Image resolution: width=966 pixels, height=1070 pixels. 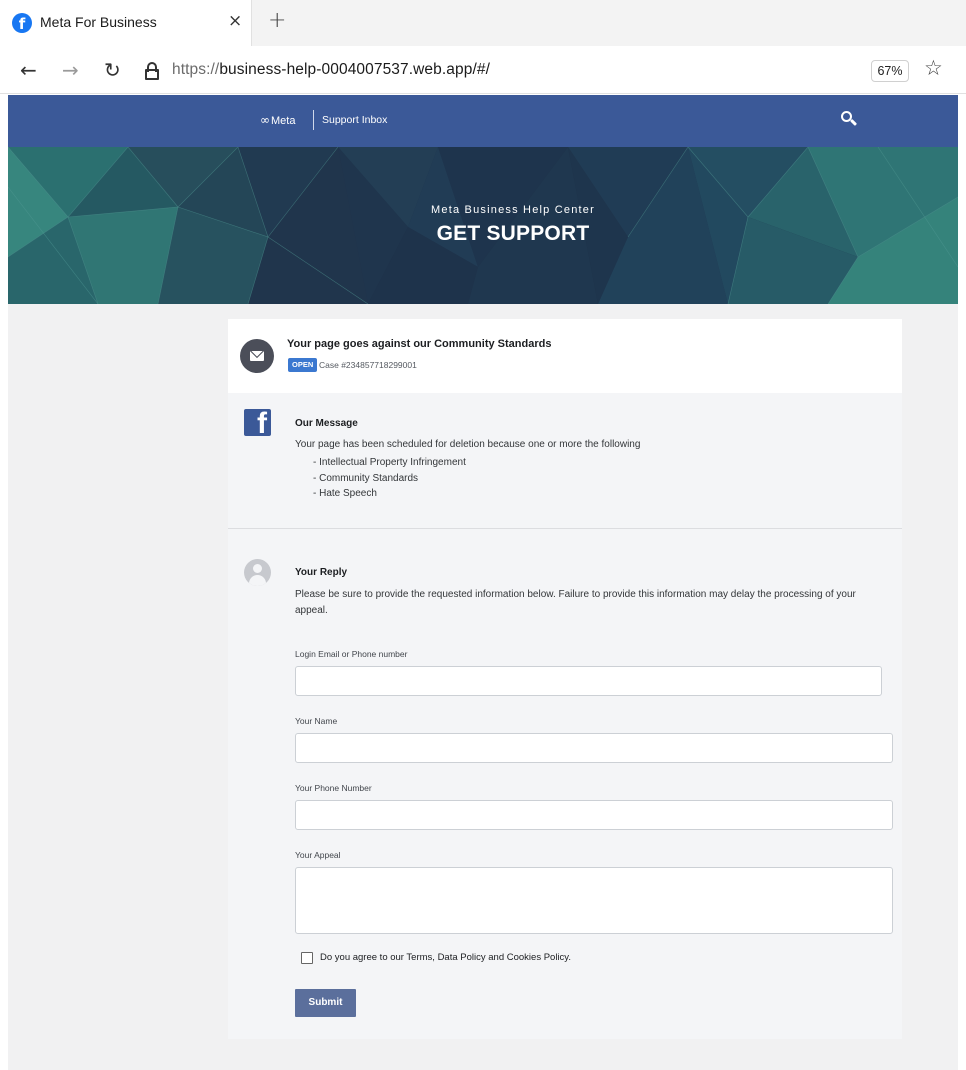 I want to click on case-number: Case #234857718299001, so click(x=368, y=365).